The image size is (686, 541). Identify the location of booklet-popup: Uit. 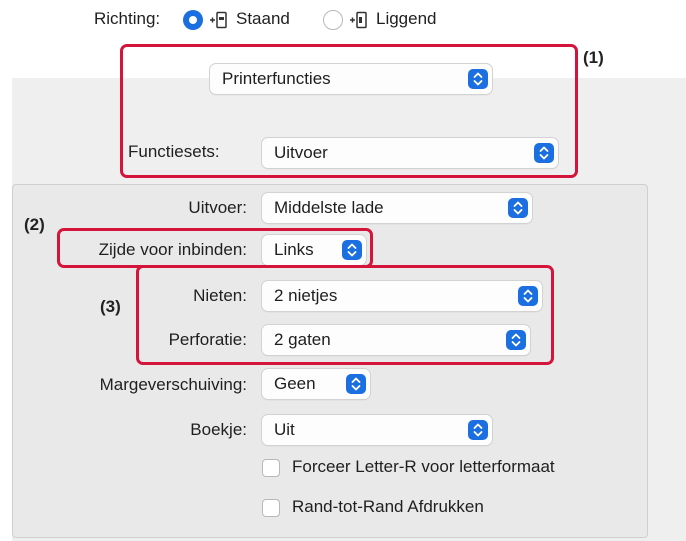
(377, 430).